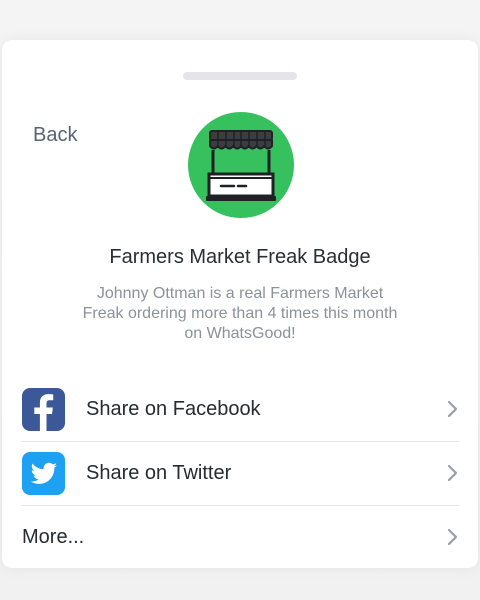  I want to click on twitter-icon, so click(43, 473).